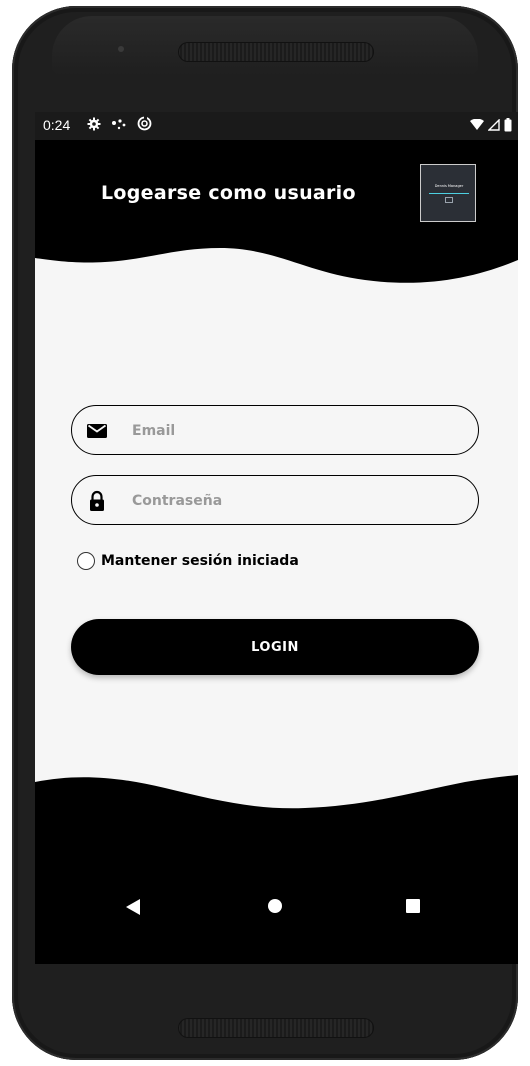 This screenshot has height=1066, width=530. Describe the element at coordinates (94, 123) in the screenshot. I see `gear-icon` at that location.